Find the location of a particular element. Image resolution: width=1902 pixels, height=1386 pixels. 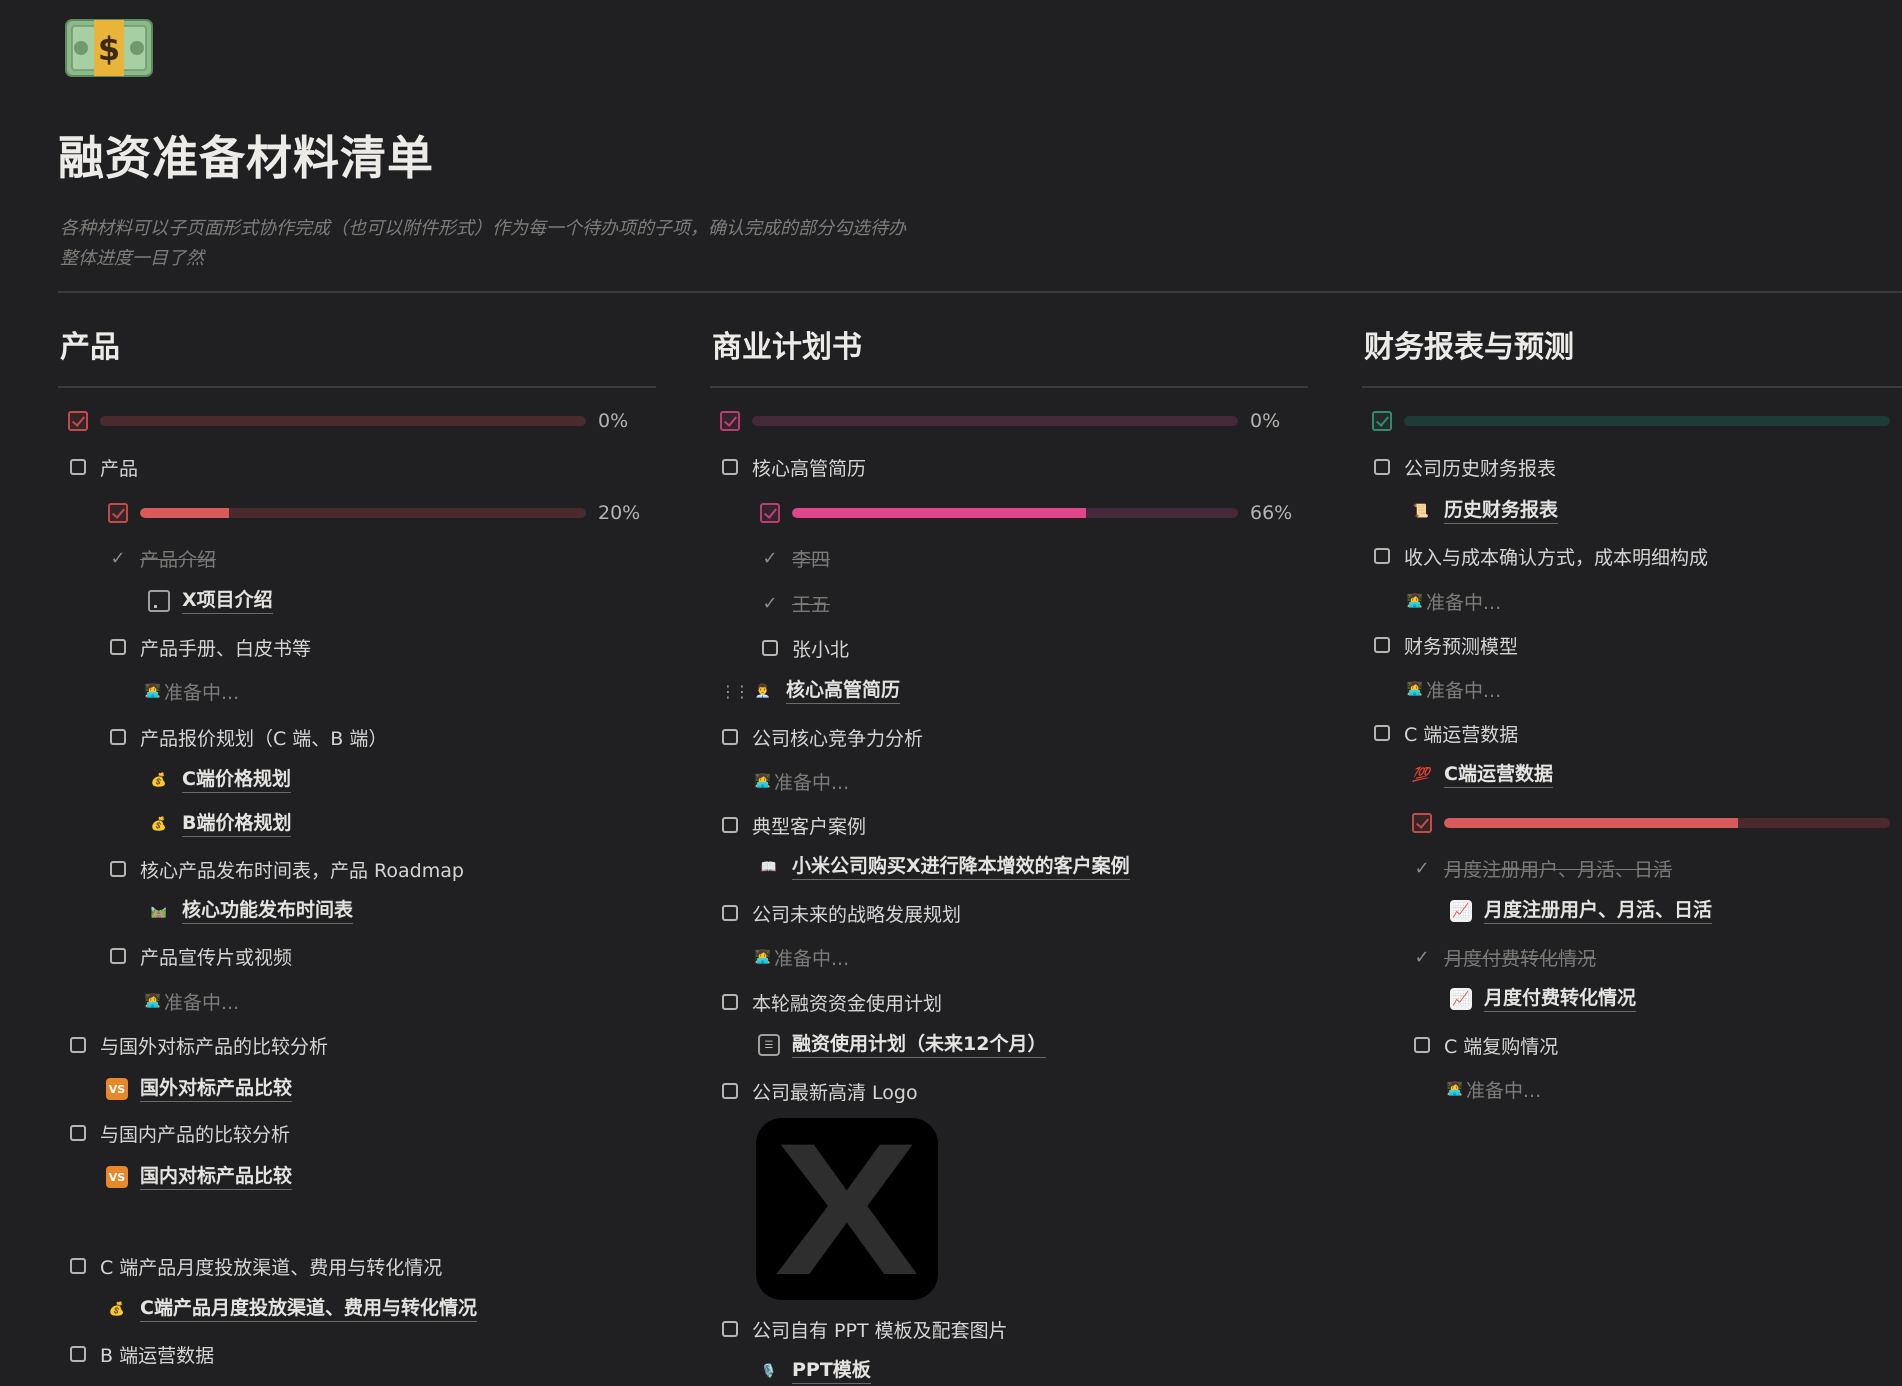

page-link-label: 国外对标产品比较 is located at coordinates (216, 1089).